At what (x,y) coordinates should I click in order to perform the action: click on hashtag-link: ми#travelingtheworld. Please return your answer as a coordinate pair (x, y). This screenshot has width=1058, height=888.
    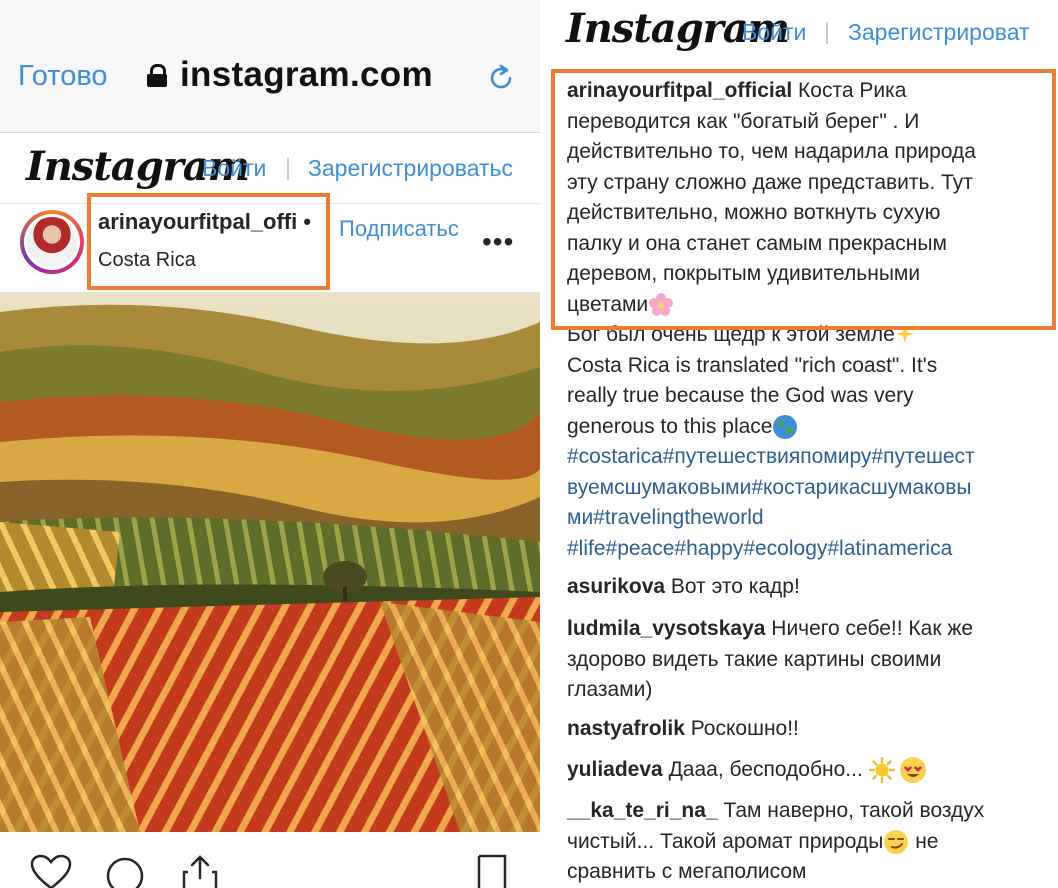
    Looking at the image, I should click on (812, 518).